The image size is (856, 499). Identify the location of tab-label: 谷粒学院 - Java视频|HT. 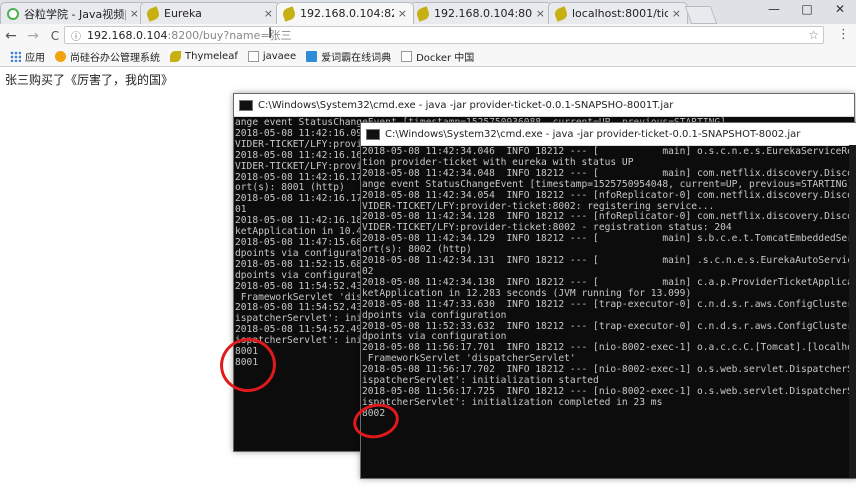
(75, 14).